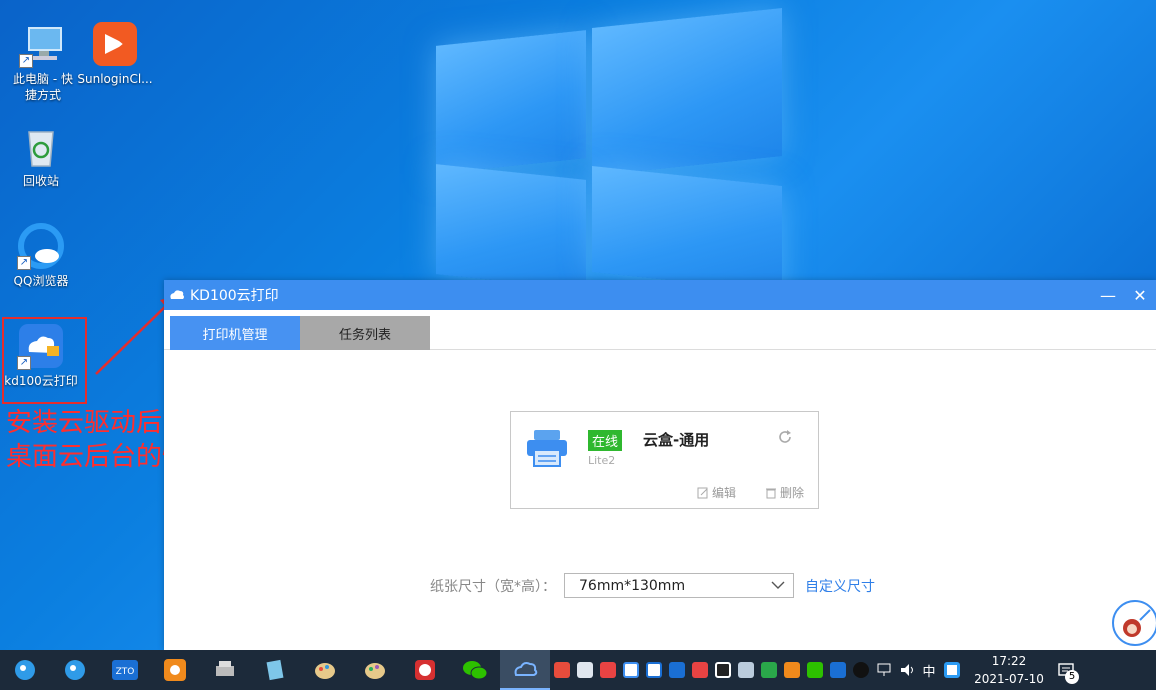 The image size is (1156, 690). I want to click on close-button: ✕, so click(1140, 295).